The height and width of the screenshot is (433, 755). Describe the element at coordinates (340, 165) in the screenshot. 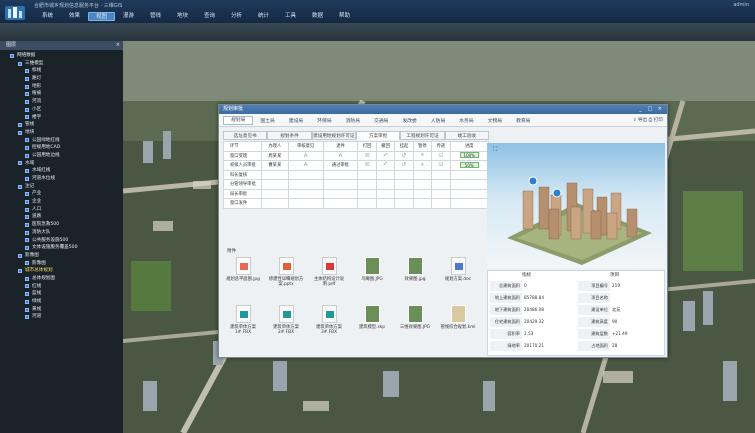

I see `action-cell: 通过审批` at that location.